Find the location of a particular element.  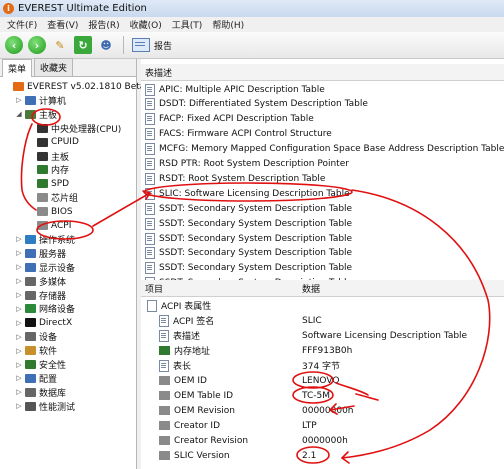

property-row: ACPI 表属性 is located at coordinates (322, 305).